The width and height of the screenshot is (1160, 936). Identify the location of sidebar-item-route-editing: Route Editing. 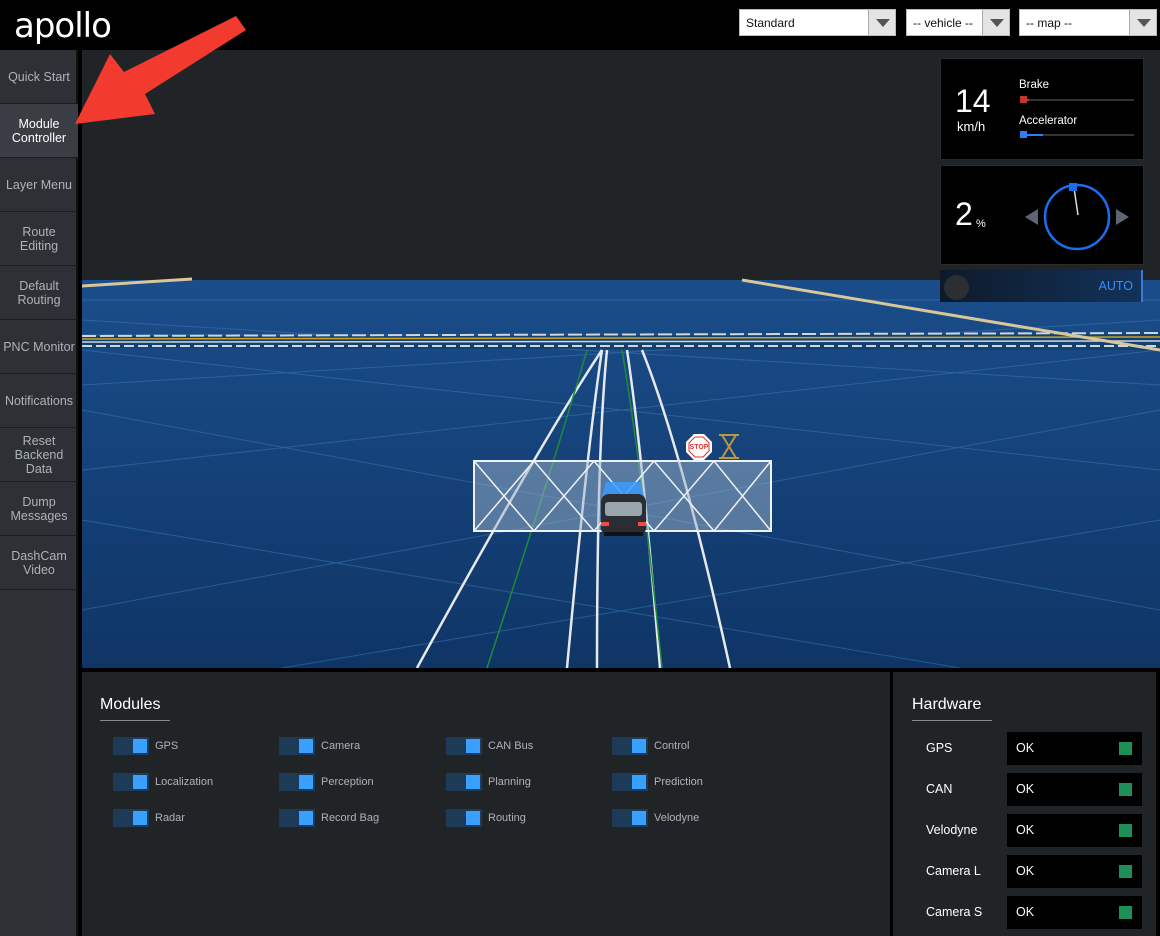
(39, 239).